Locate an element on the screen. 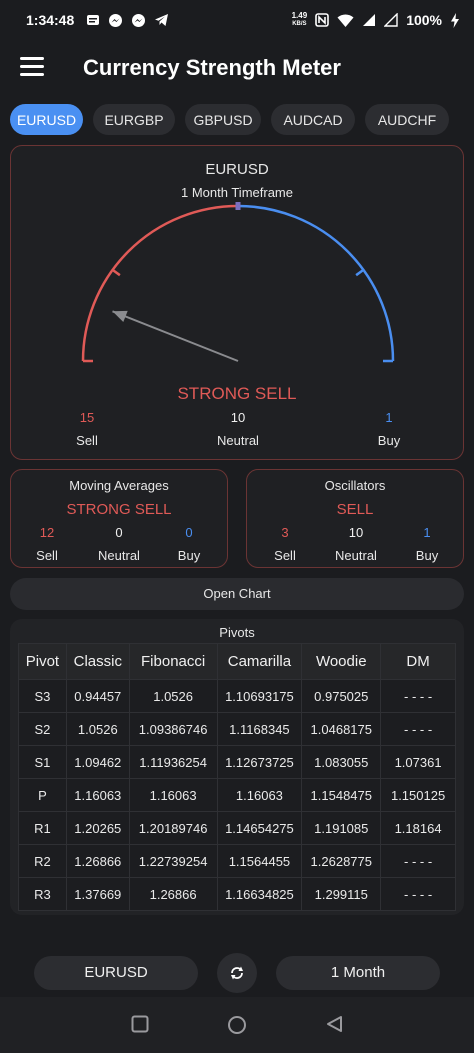  open-chart-button: Open Chart is located at coordinates (237, 594).